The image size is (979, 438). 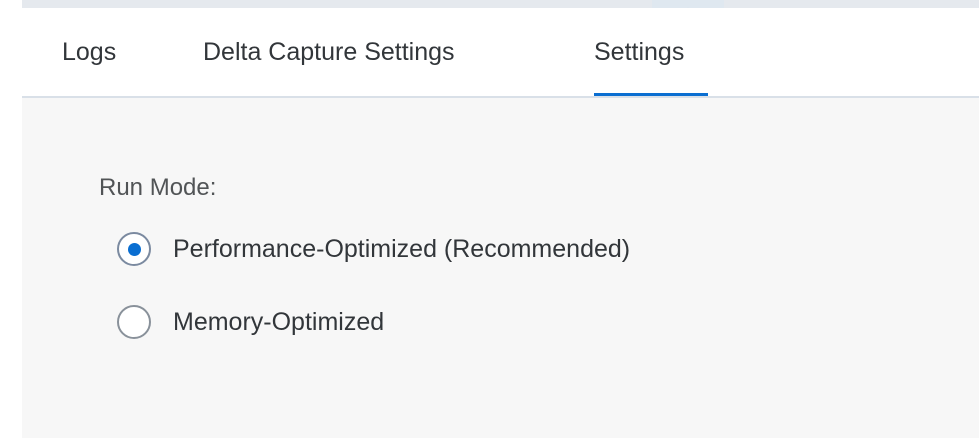 I want to click on tab-settings: Settings, so click(x=651, y=52).